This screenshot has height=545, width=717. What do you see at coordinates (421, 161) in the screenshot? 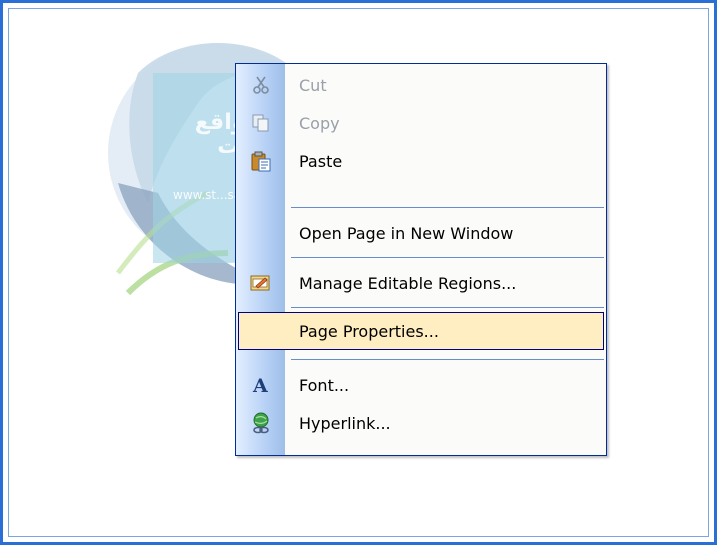
I see `menu-item-paste: Paste` at bounding box center [421, 161].